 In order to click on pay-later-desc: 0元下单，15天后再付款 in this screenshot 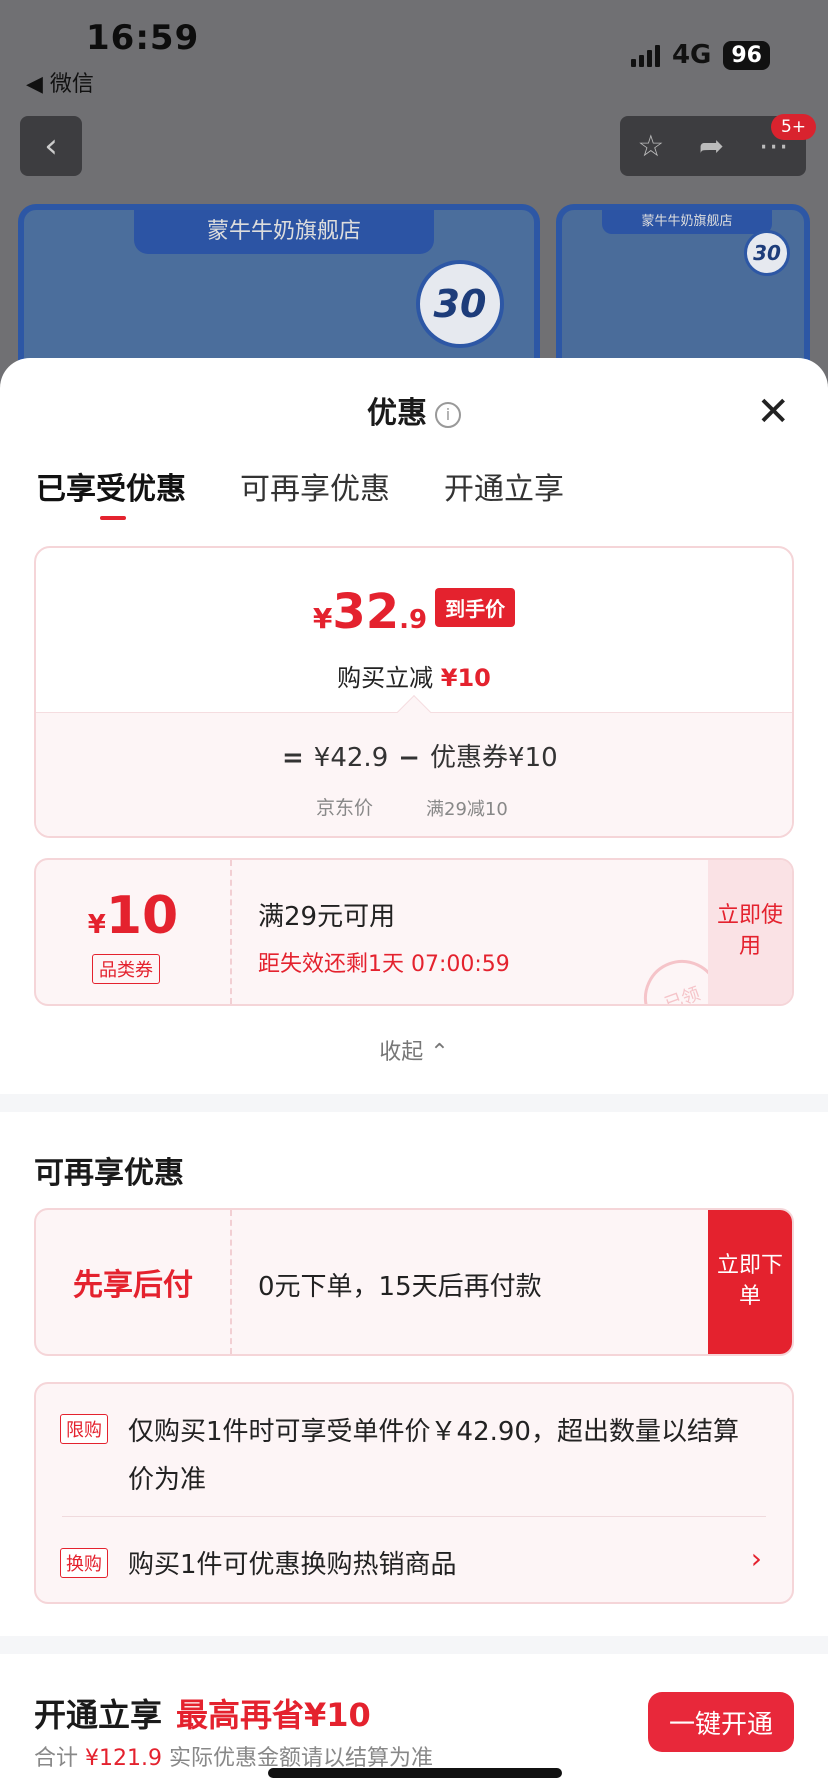, I will do `click(400, 1287)`.